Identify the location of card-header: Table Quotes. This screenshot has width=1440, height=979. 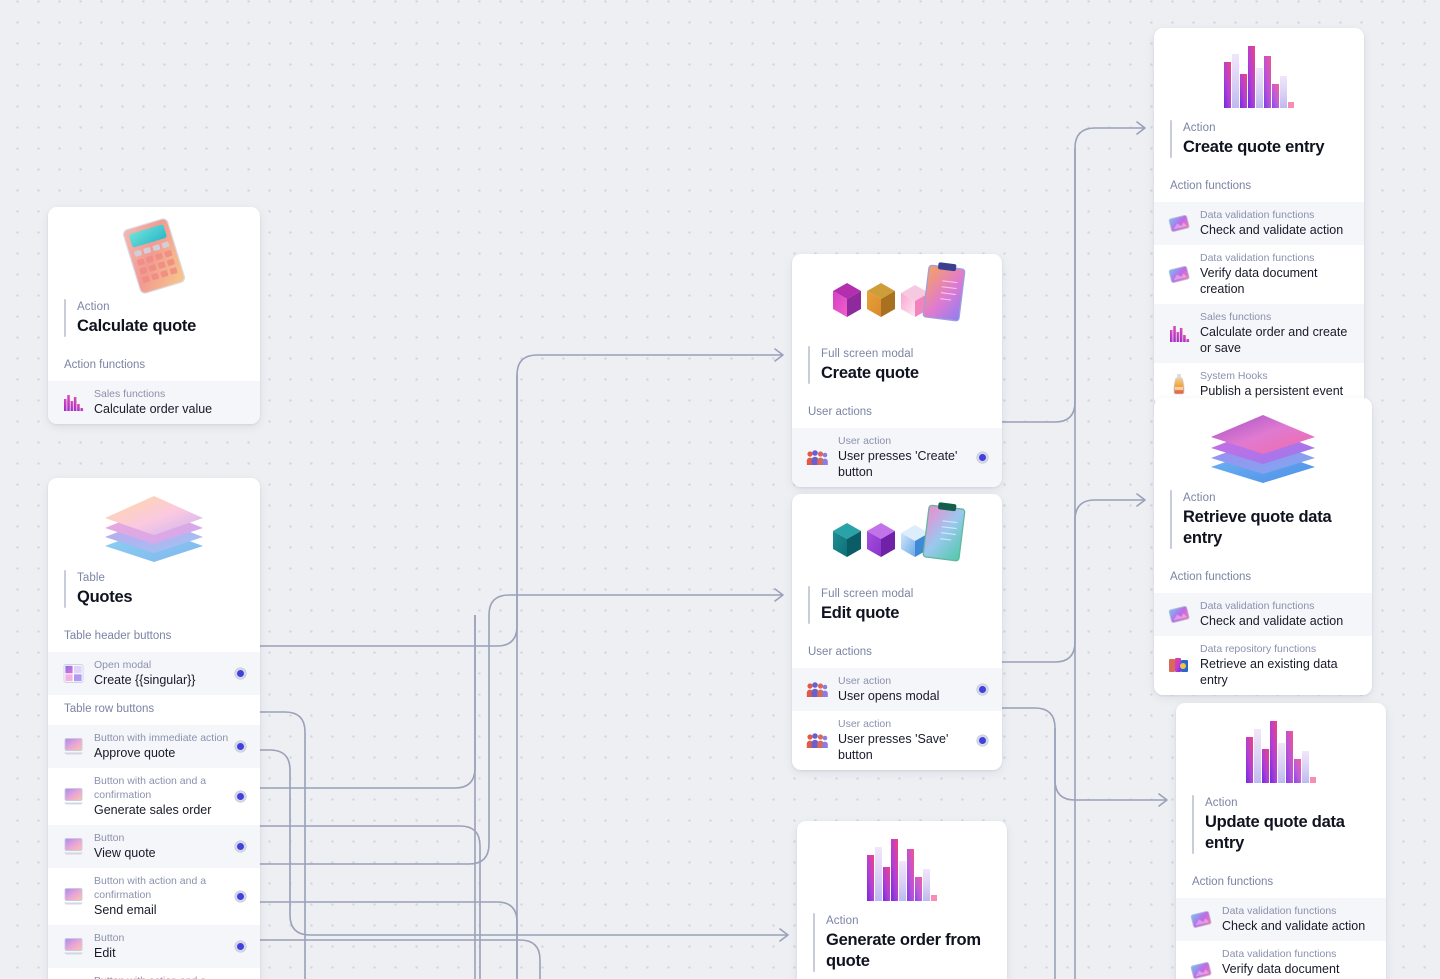
(154, 596).